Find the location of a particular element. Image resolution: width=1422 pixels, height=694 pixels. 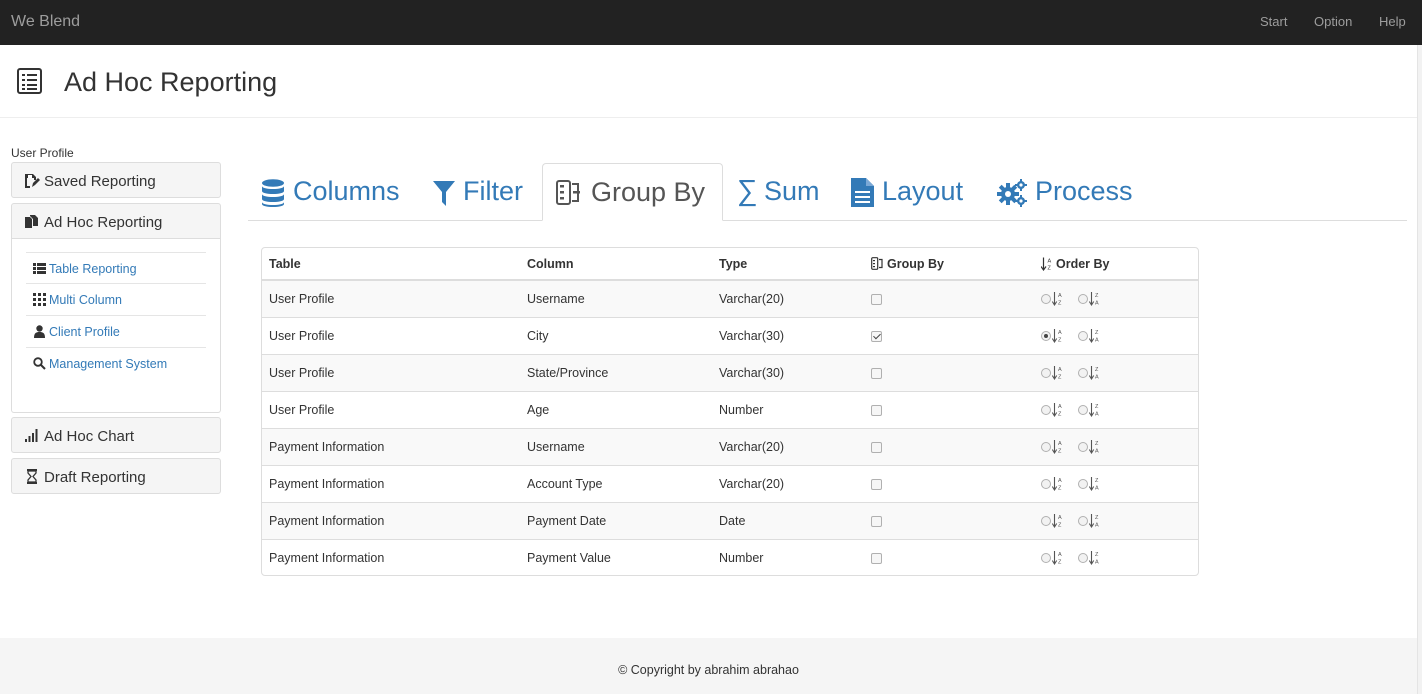

sidebar-item-management-system: Management System is located at coordinates (116, 364).